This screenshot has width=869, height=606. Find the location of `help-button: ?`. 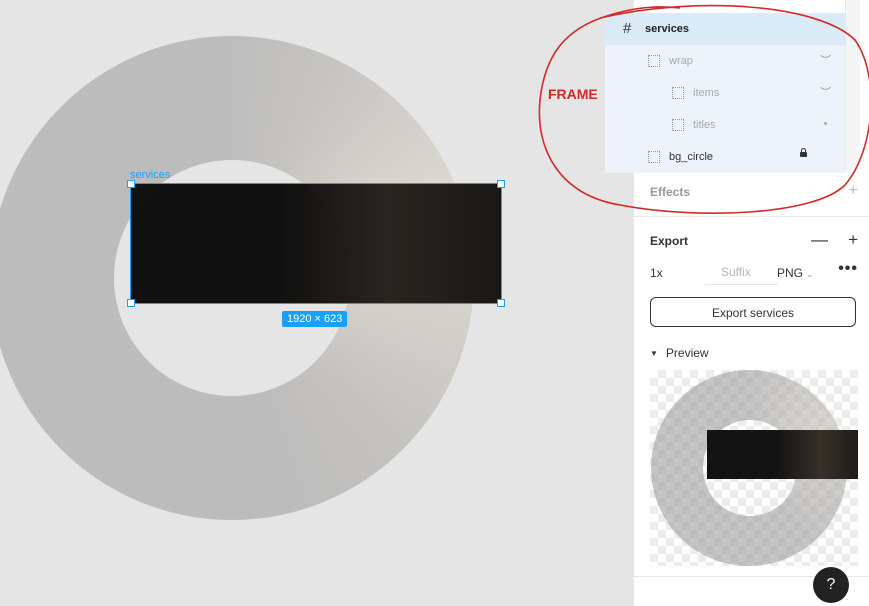

help-button: ? is located at coordinates (831, 585).